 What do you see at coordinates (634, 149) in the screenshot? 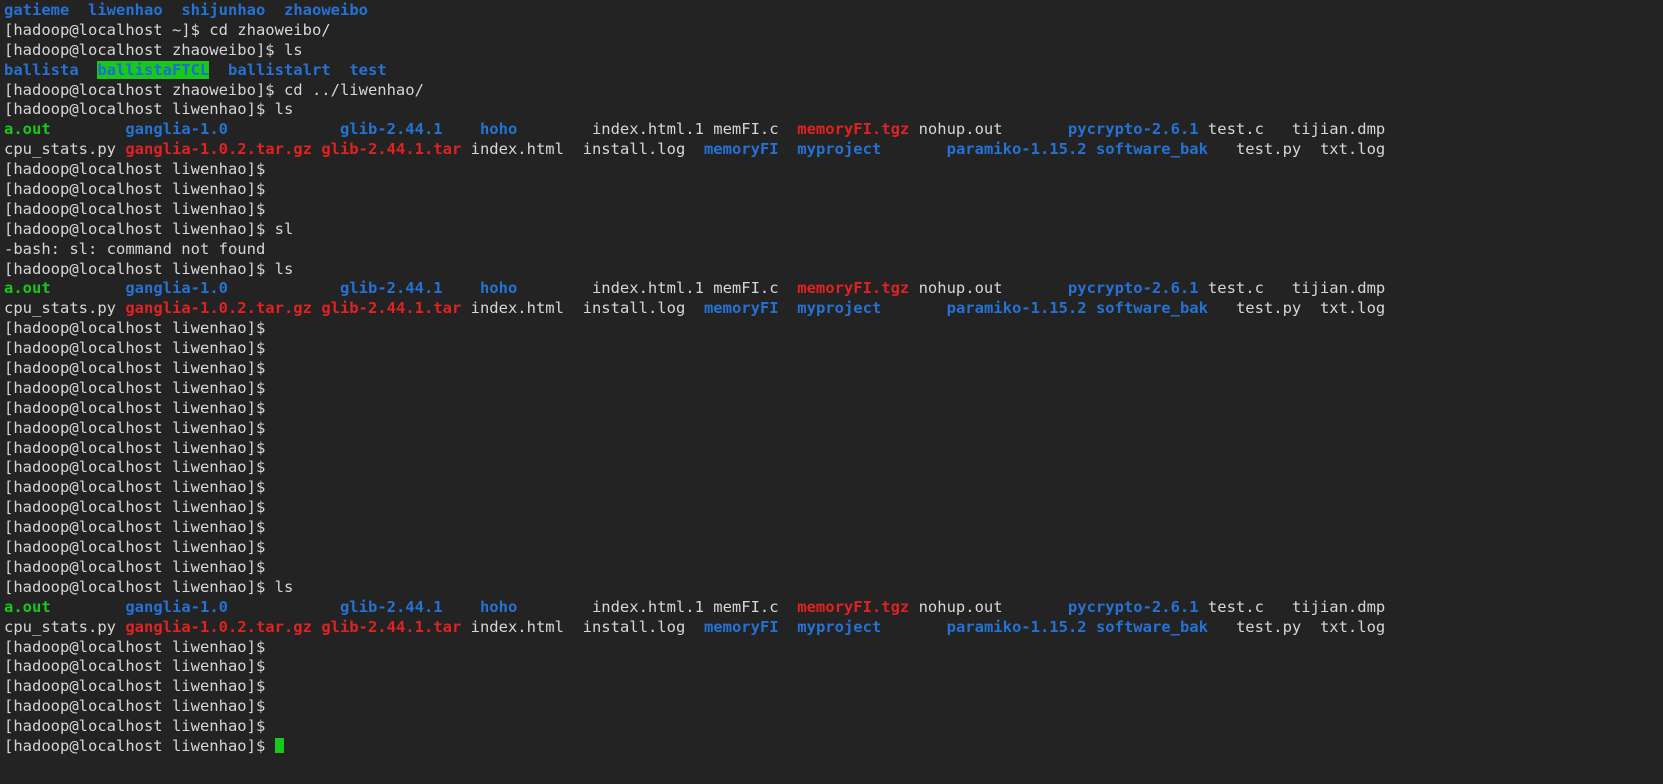
I see `text-segment: install.log` at bounding box center [634, 149].